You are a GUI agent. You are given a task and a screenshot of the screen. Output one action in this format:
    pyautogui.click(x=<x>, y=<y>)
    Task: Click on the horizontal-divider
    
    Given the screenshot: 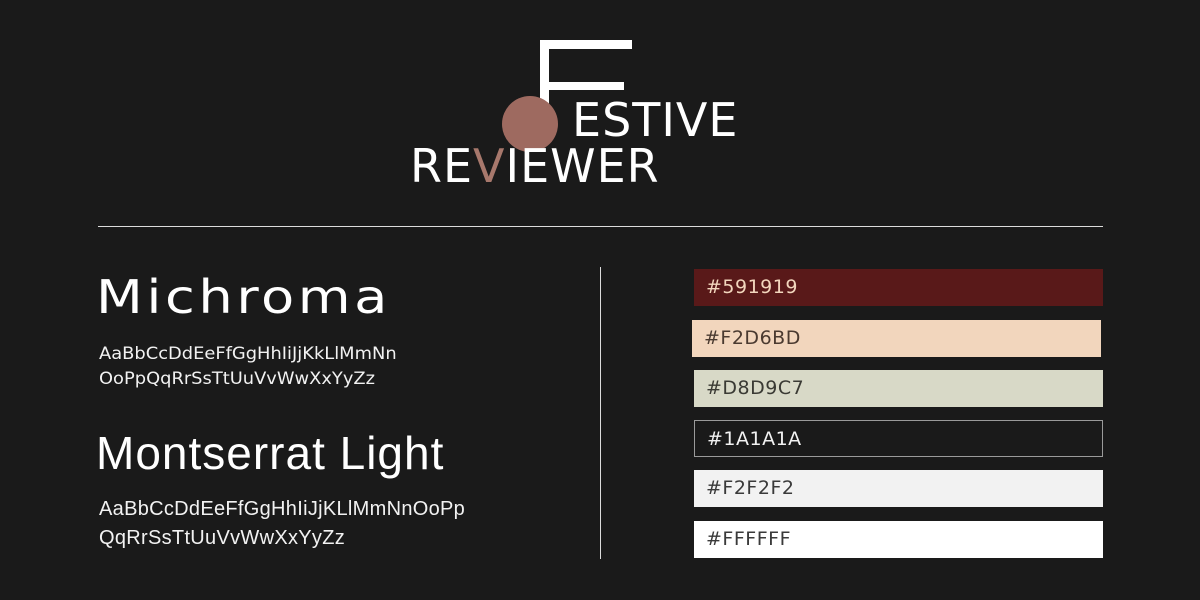 What is the action you would take?
    pyautogui.click(x=600, y=226)
    